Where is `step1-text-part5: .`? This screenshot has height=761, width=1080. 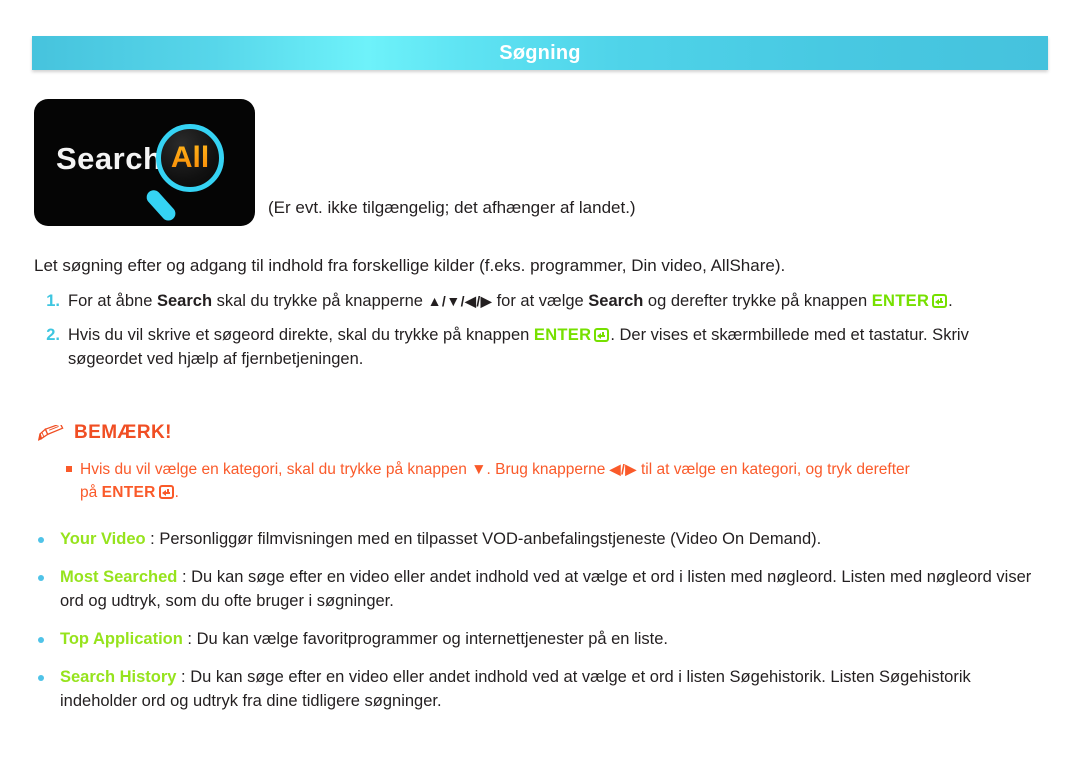 step1-text-part5: . is located at coordinates (950, 301).